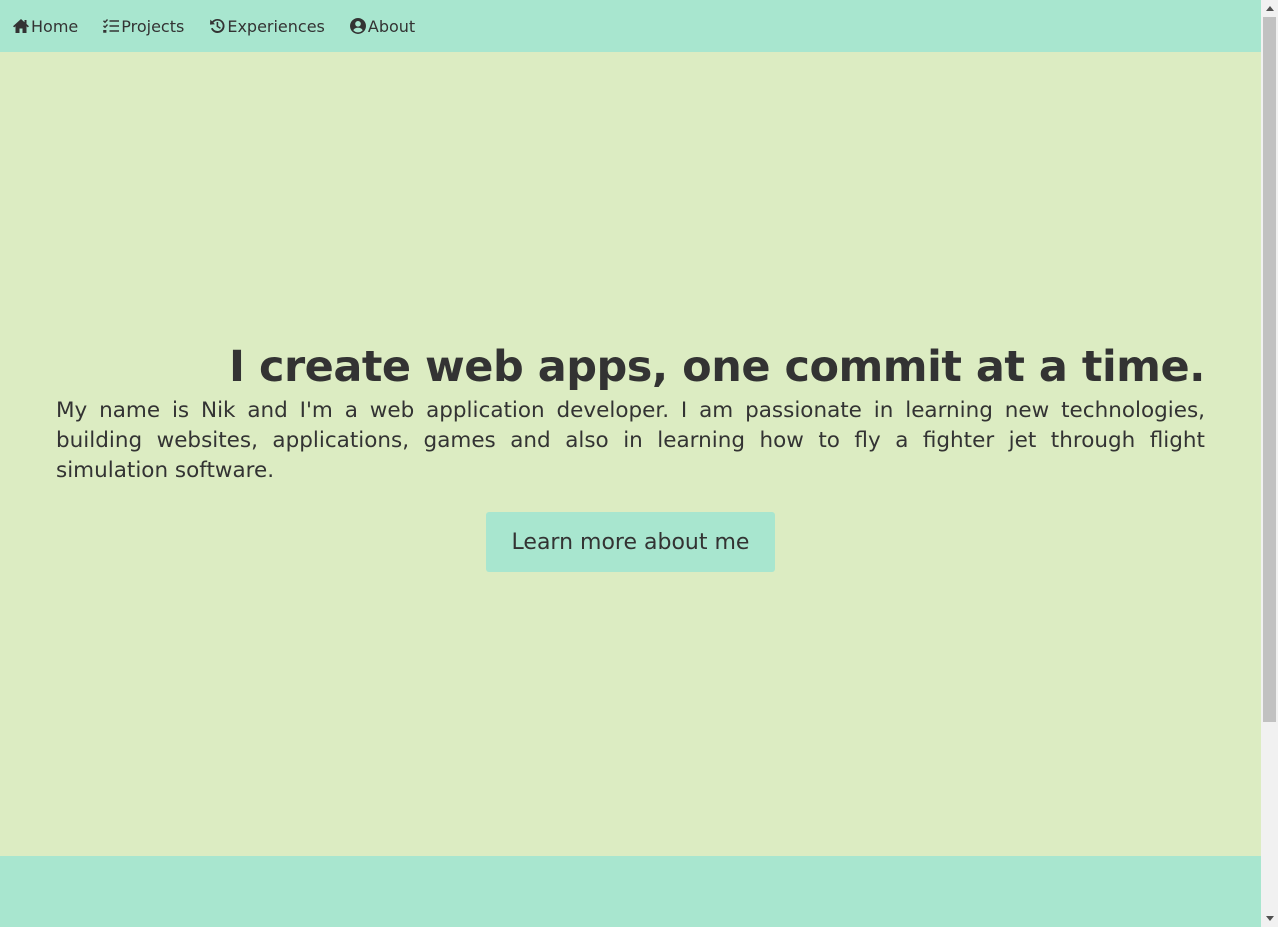 This screenshot has height=927, width=1278. What do you see at coordinates (358, 26) in the screenshot?
I see `user-circle-icon` at bounding box center [358, 26].